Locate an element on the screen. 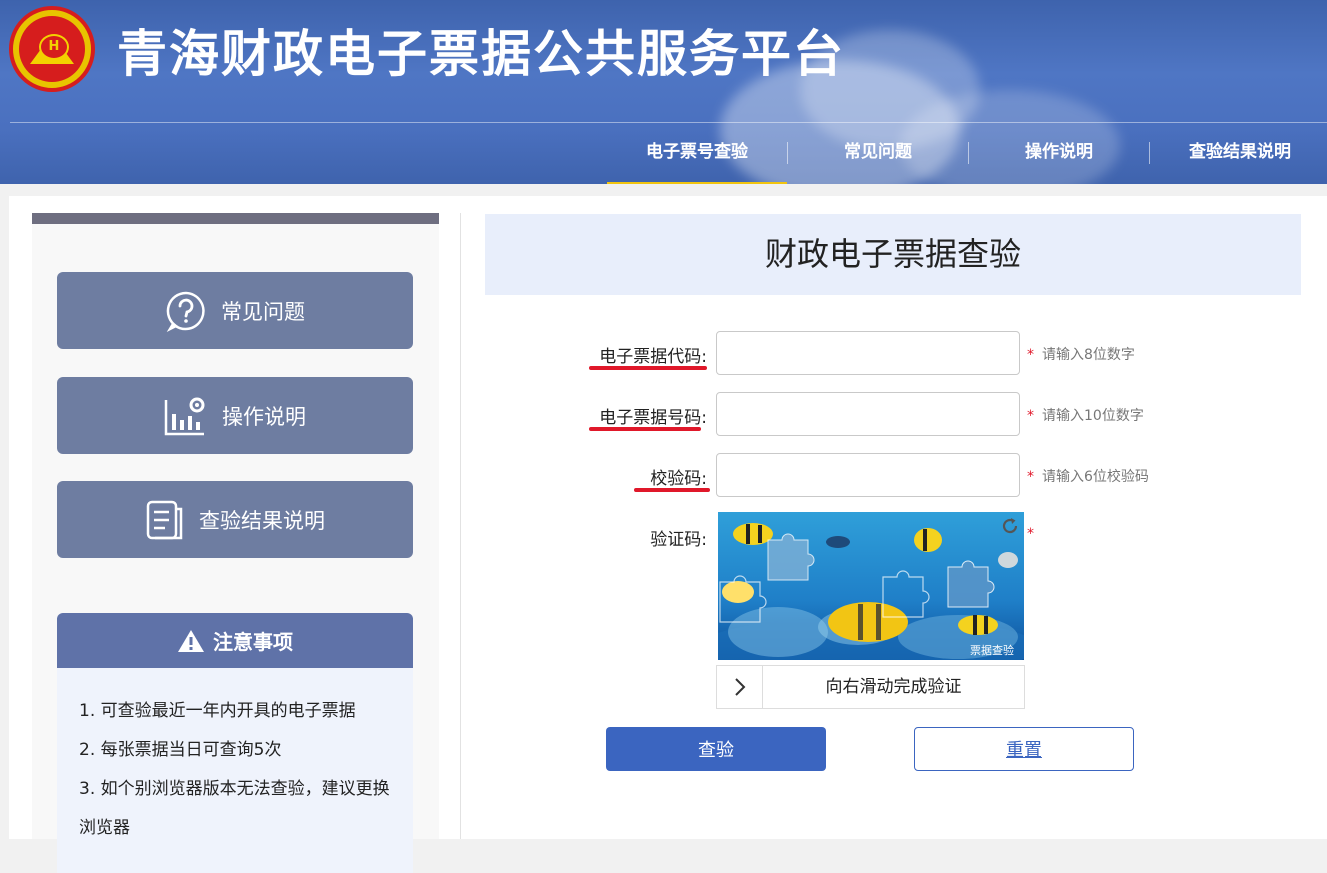 The width and height of the screenshot is (1327, 873). document-icon is located at coordinates (164, 519).